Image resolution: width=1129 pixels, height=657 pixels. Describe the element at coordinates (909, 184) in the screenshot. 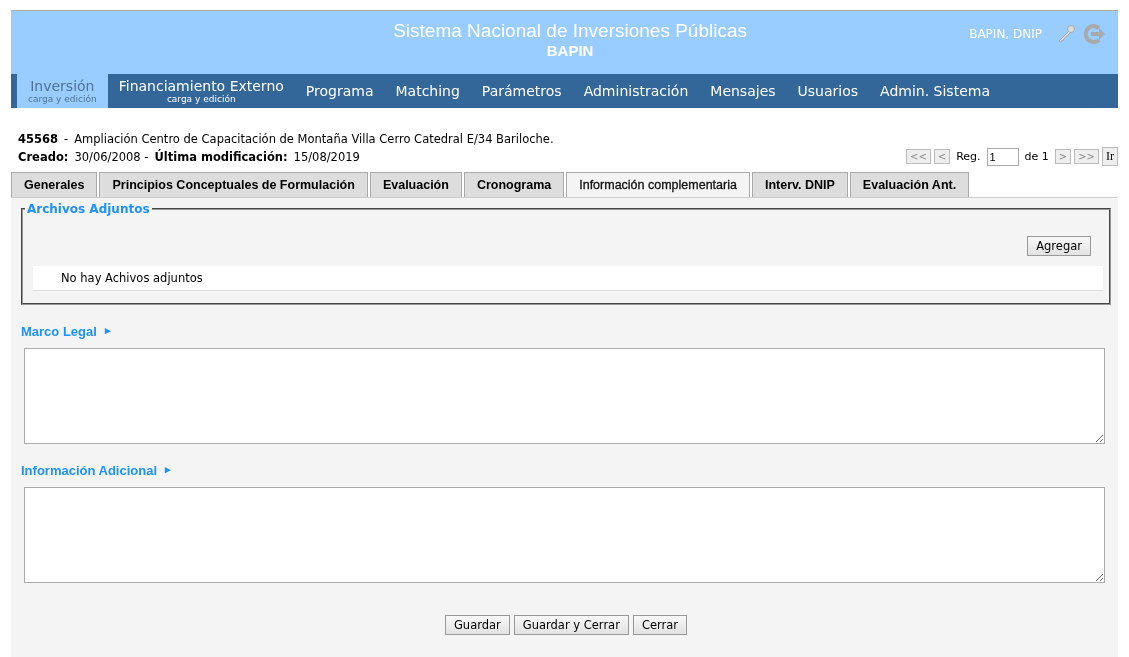

I see `tab: Evaluación Ant.` at that location.